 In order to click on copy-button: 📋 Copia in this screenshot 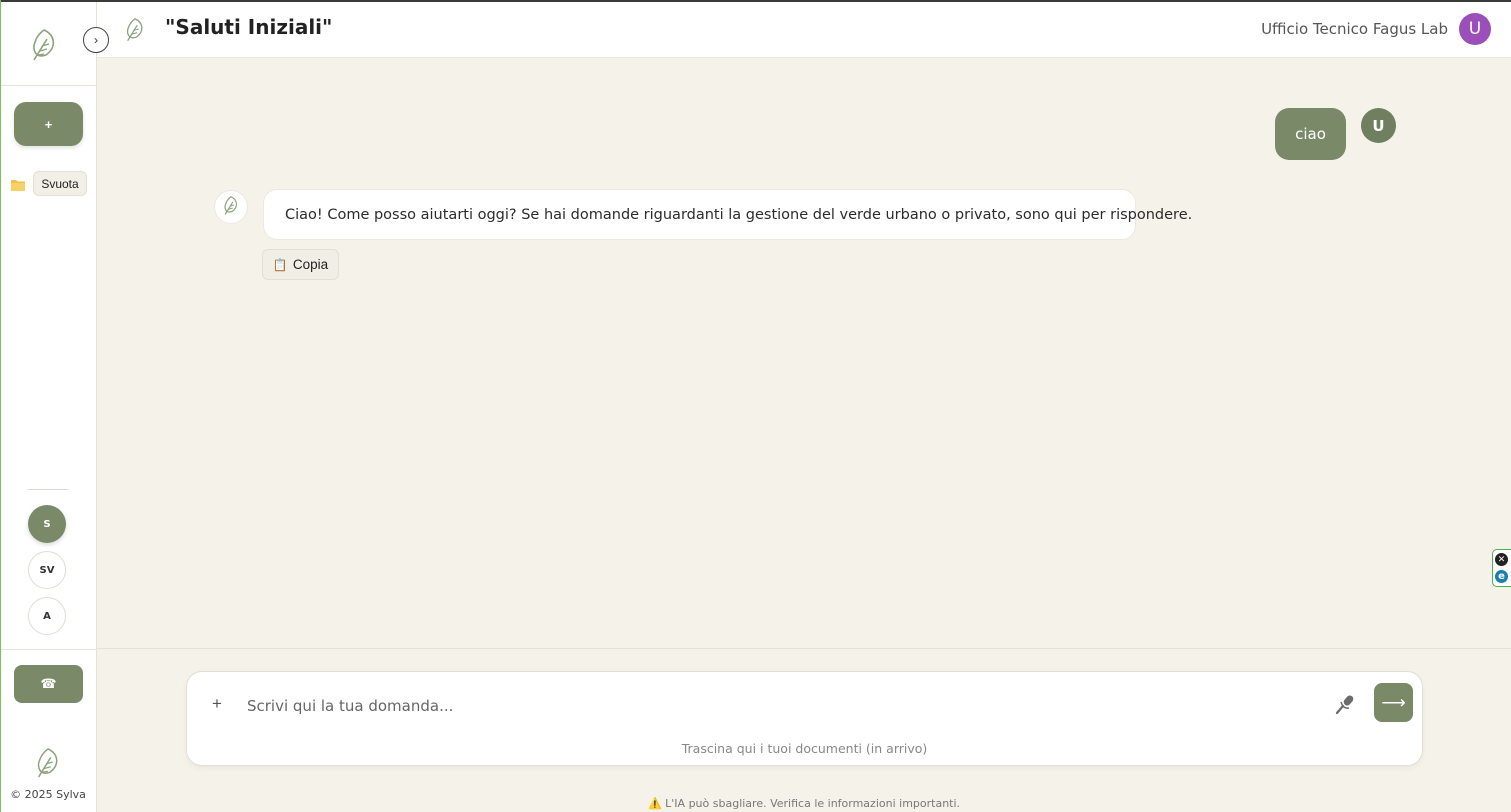, I will do `click(300, 264)`.